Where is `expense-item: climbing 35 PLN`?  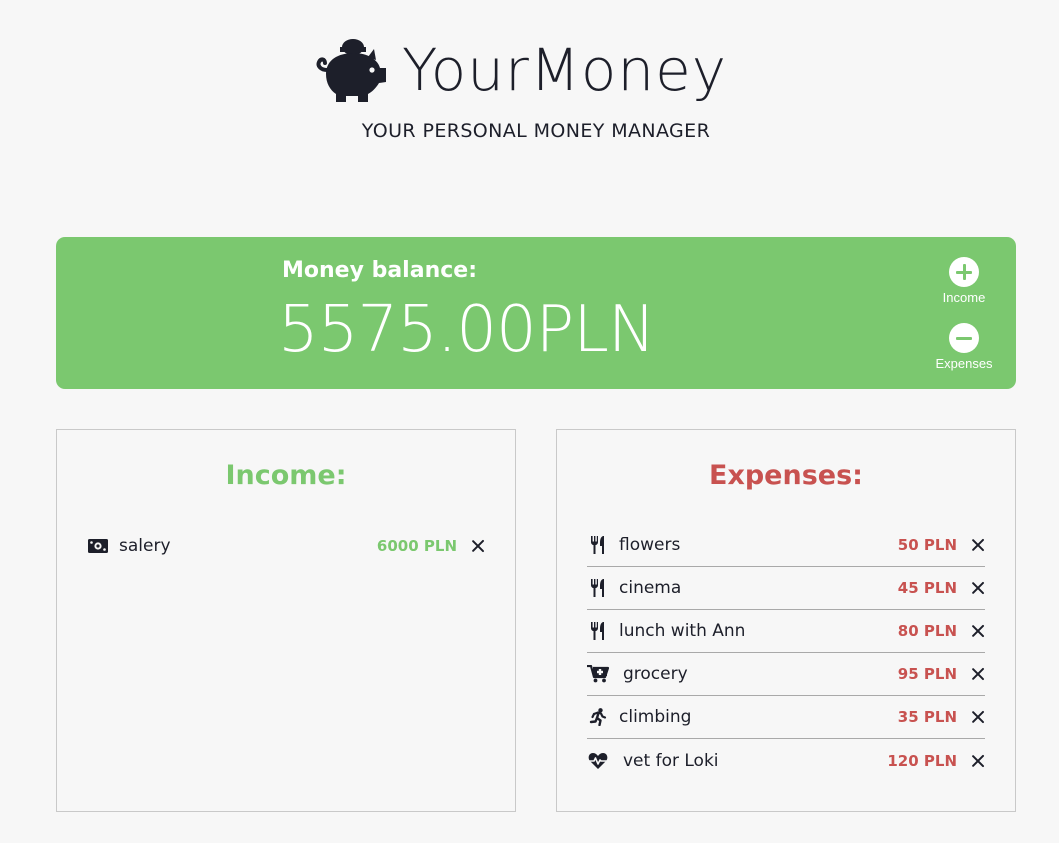
expense-item: climbing 35 PLN is located at coordinates (786, 717).